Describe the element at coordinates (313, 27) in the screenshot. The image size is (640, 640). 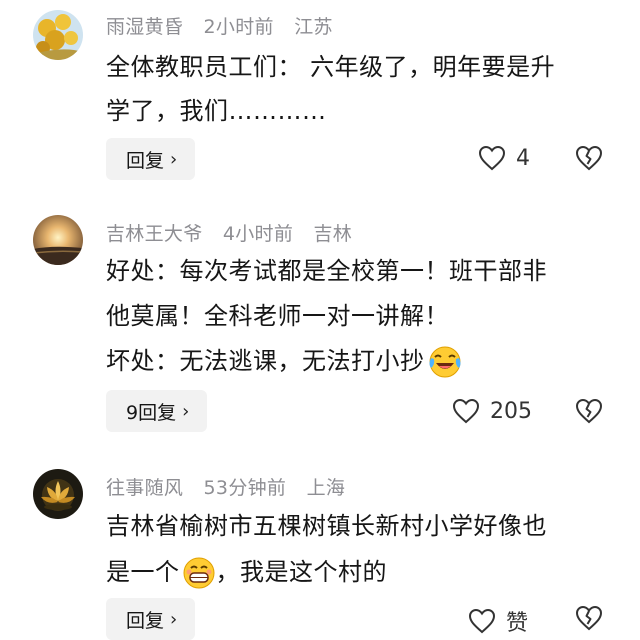
I see `comment-location: 江苏` at that location.